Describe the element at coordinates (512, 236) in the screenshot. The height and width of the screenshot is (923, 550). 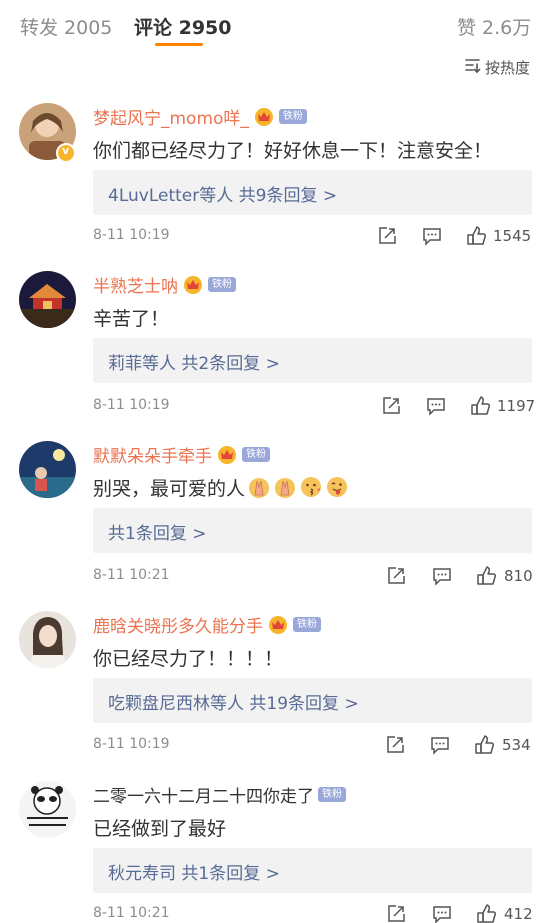
I see `like-count: 1545` at that location.